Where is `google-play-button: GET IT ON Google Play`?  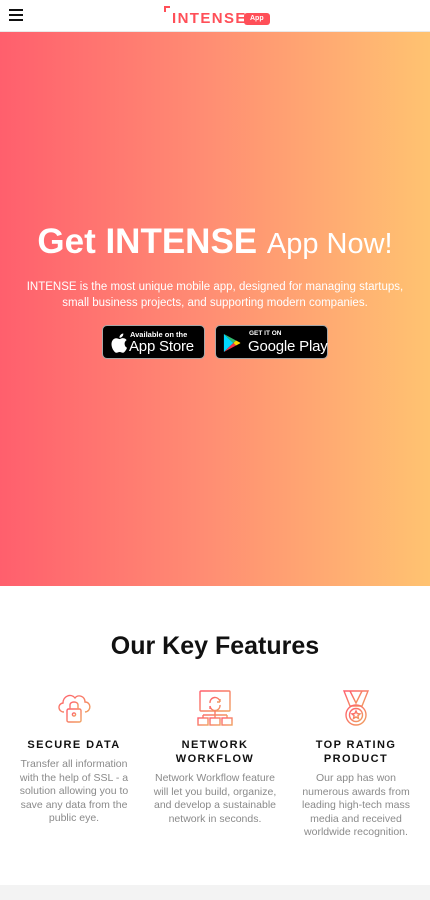
google-play-button: GET IT ON Google Play is located at coordinates (271, 342).